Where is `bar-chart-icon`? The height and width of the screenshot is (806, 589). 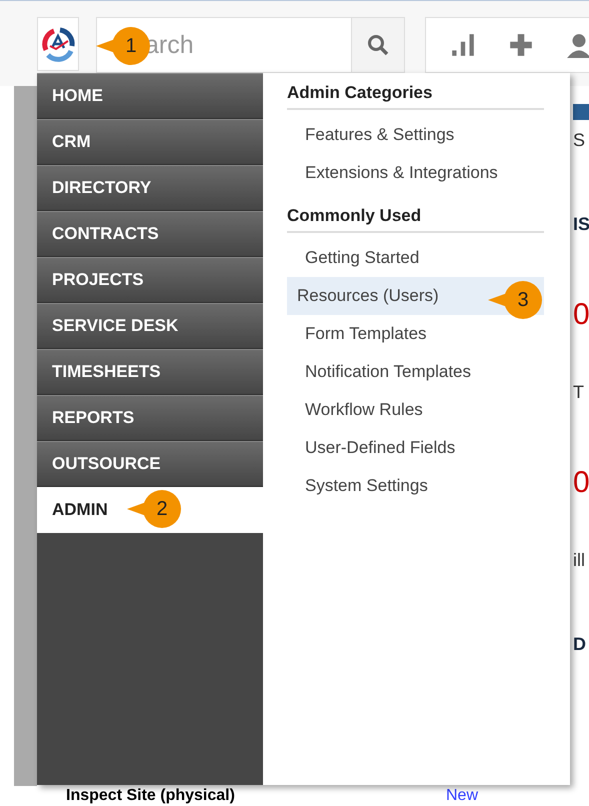 bar-chart-icon is located at coordinates (463, 45).